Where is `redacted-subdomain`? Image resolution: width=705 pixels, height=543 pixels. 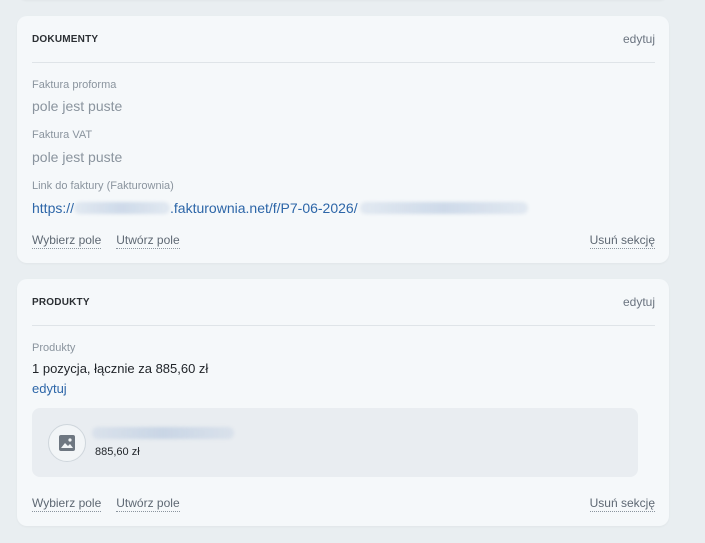 redacted-subdomain is located at coordinates (122, 208).